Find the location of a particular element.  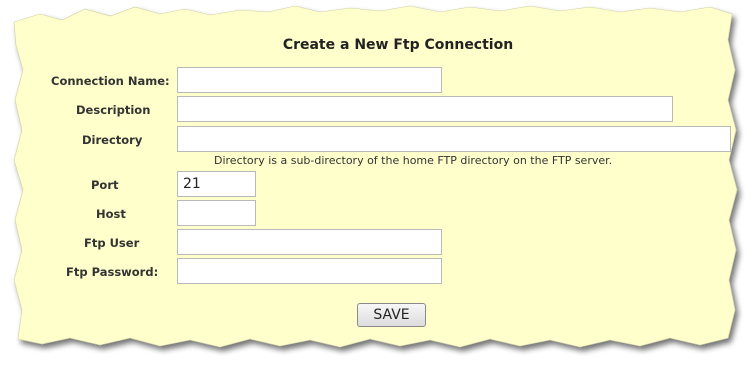

description-input is located at coordinates (425, 109).